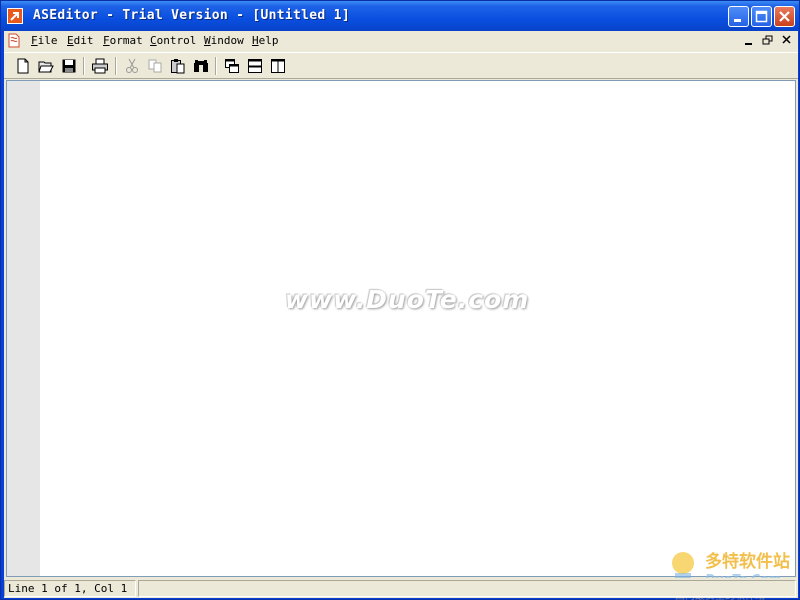 Image resolution: width=800 pixels, height=600 pixels. I want to click on line-number-gutter, so click(23, 328).